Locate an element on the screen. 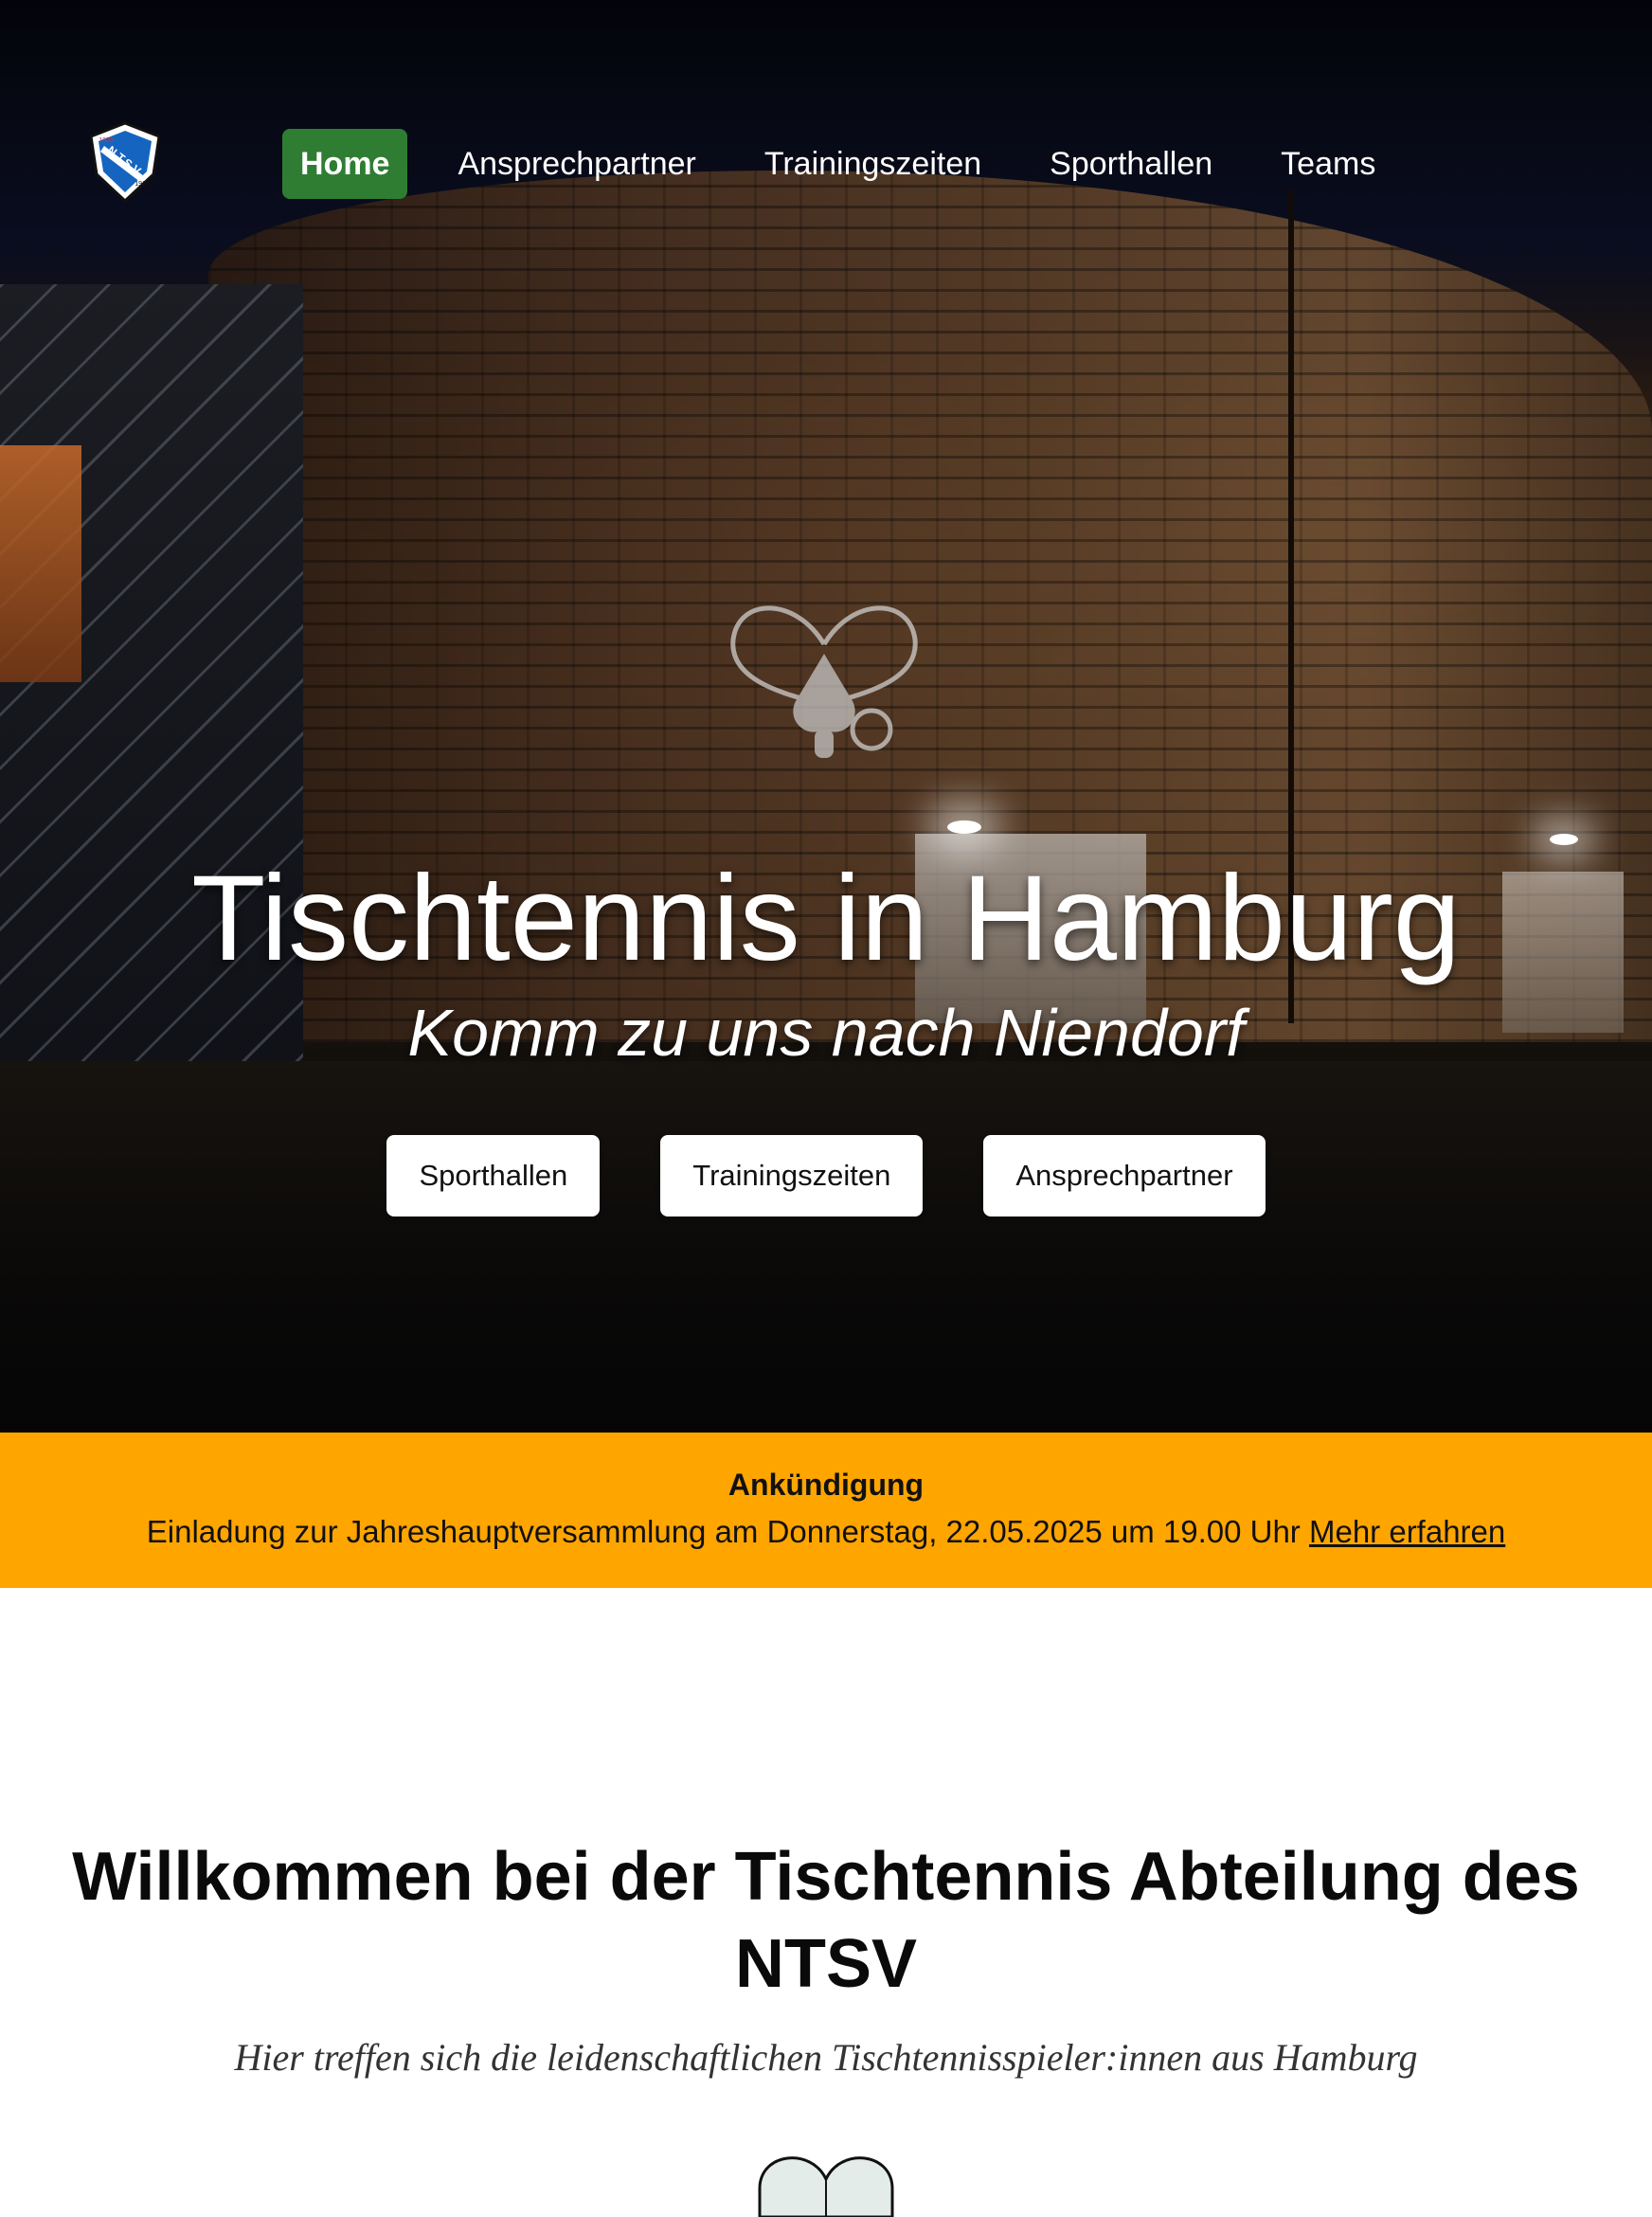  svg-text: 1950 is located at coordinates (106, 140).